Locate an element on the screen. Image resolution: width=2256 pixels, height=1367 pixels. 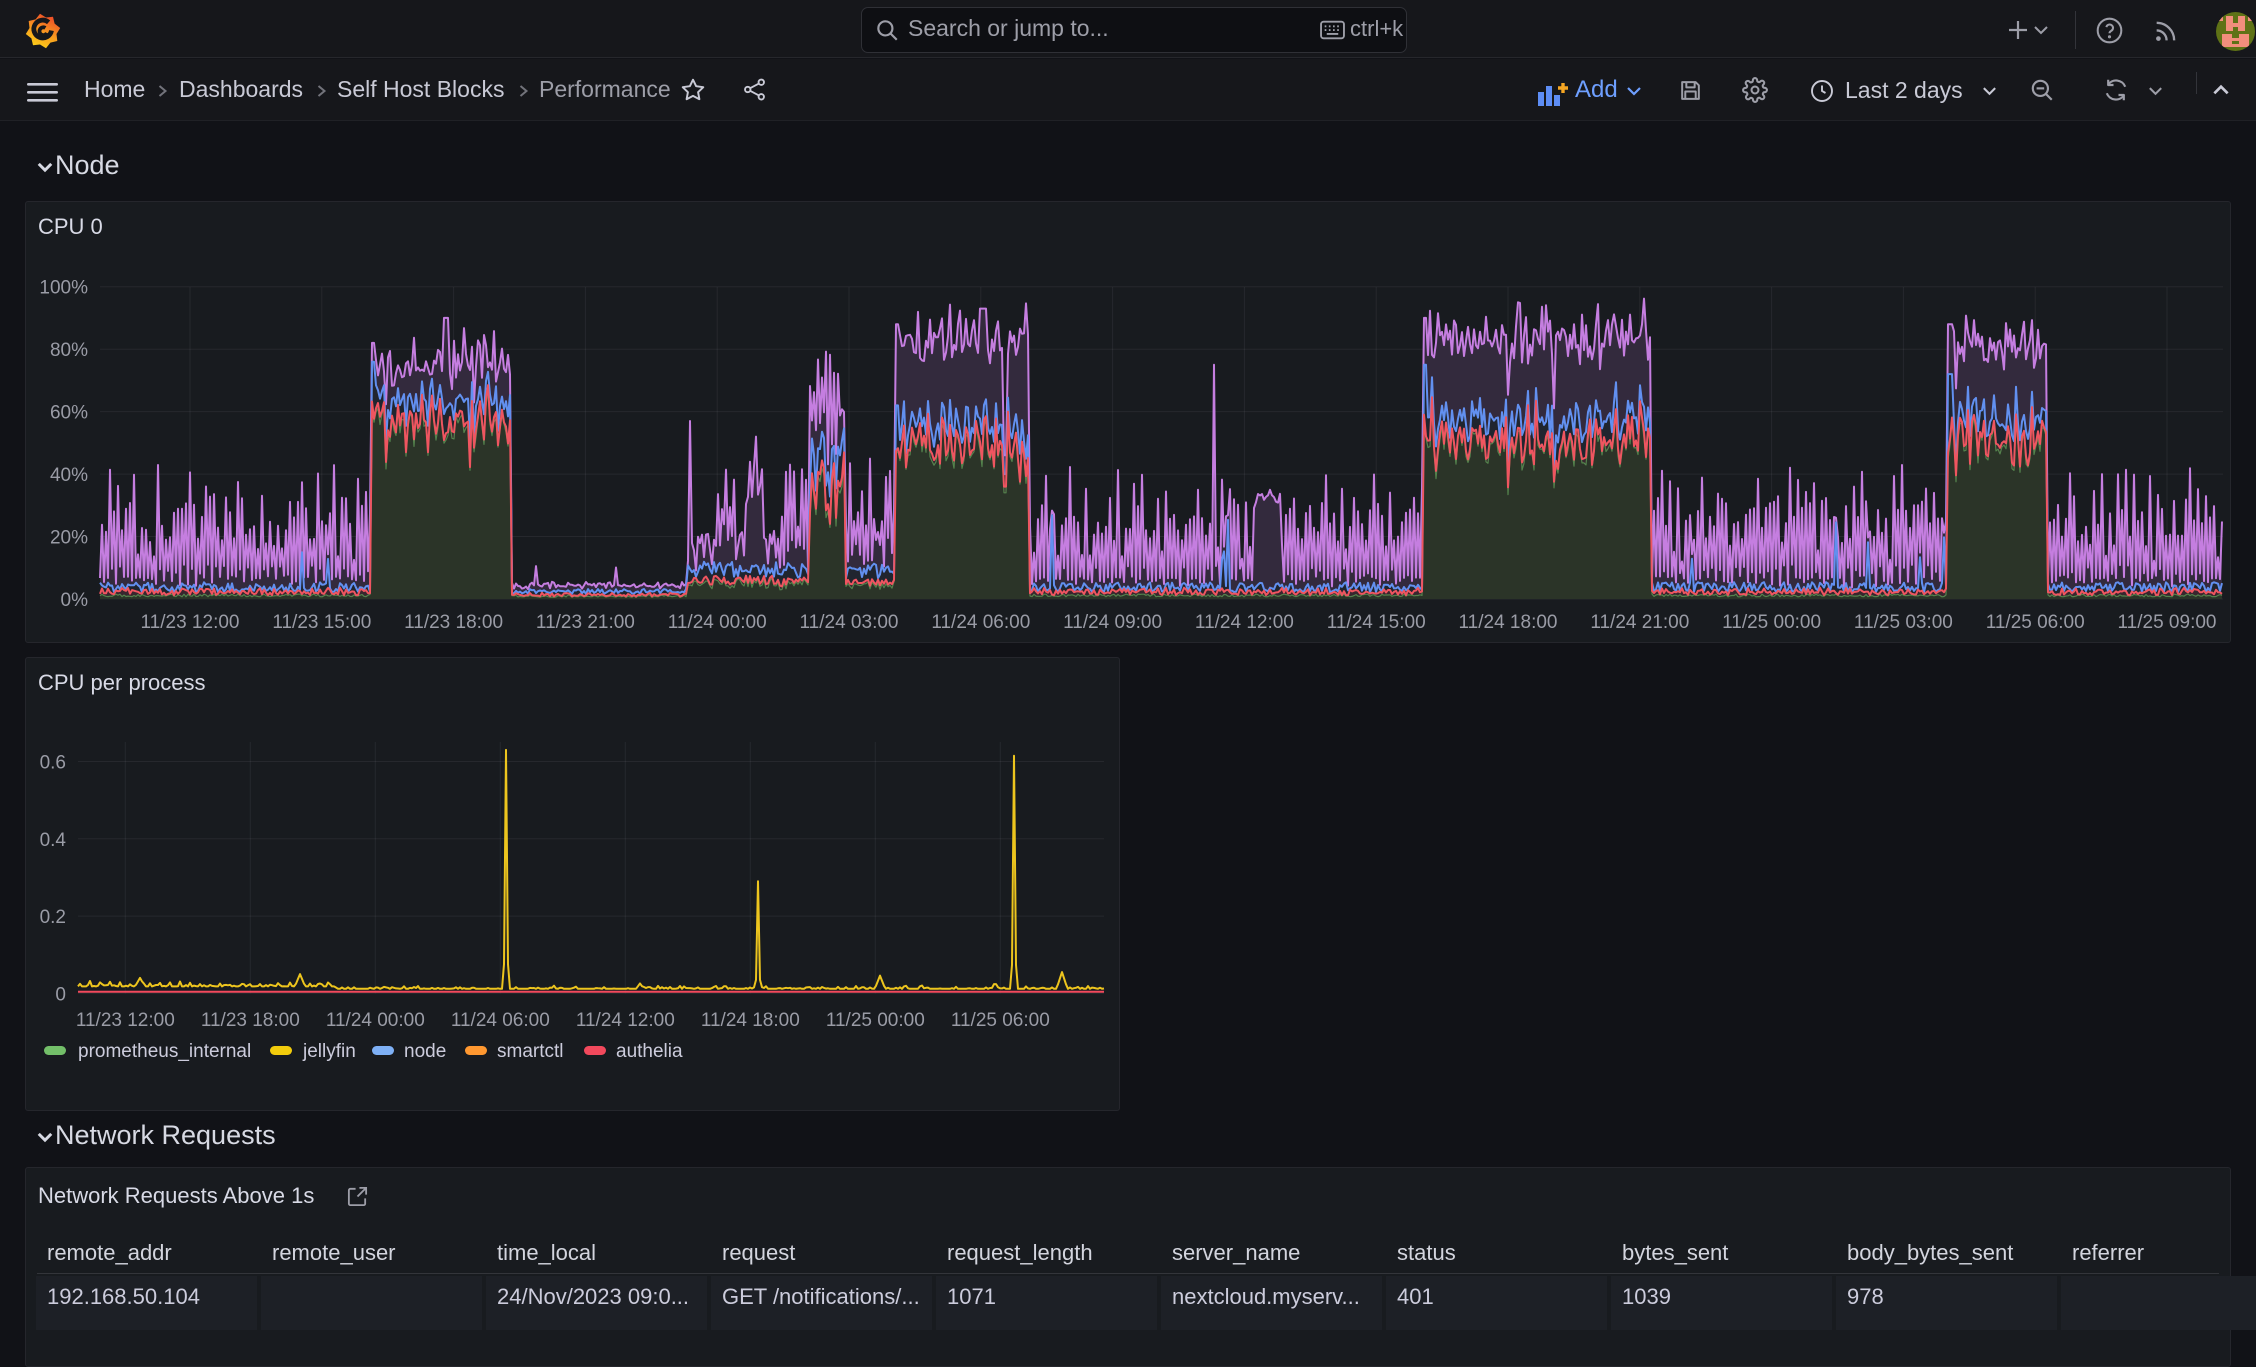
svg-text: 80% is located at coordinates (69, 350).